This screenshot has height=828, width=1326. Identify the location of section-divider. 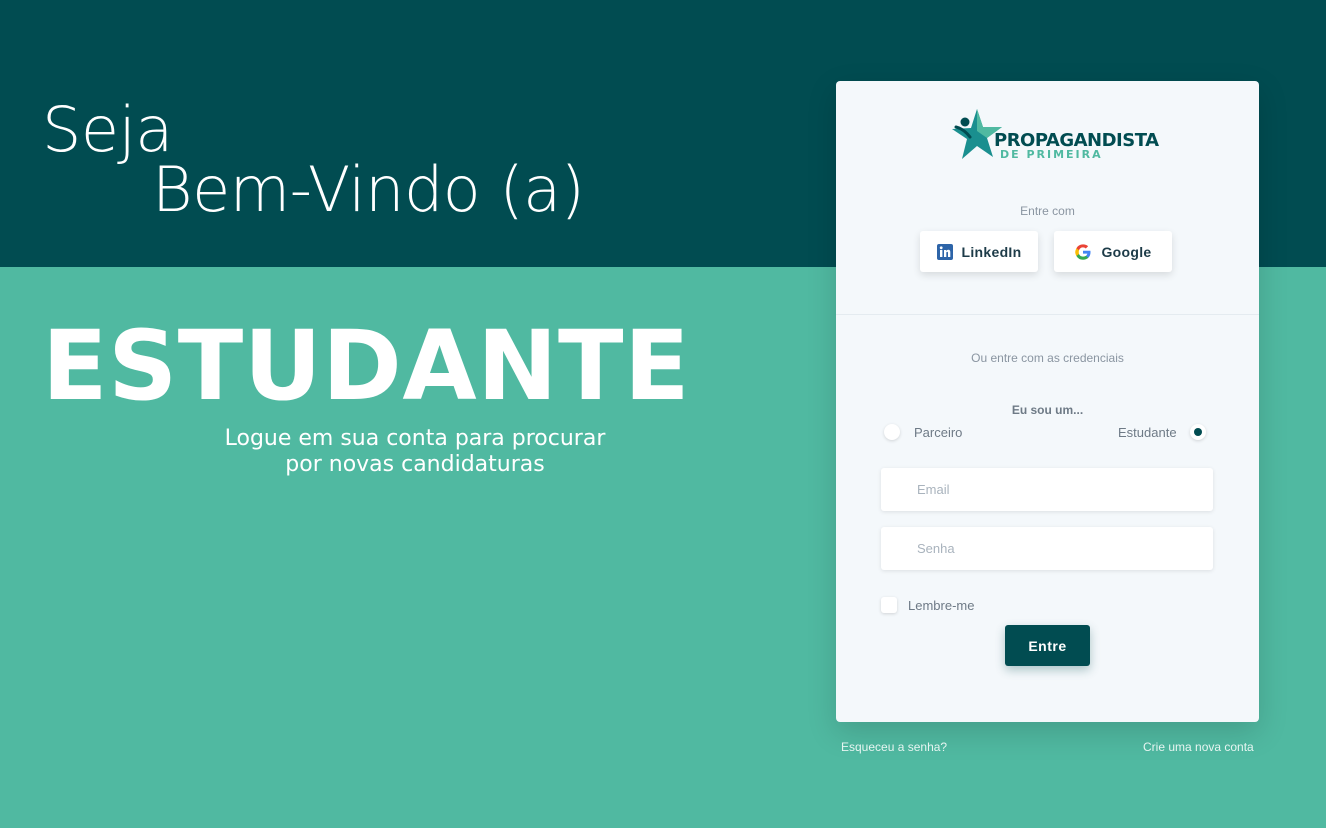
(1047, 314).